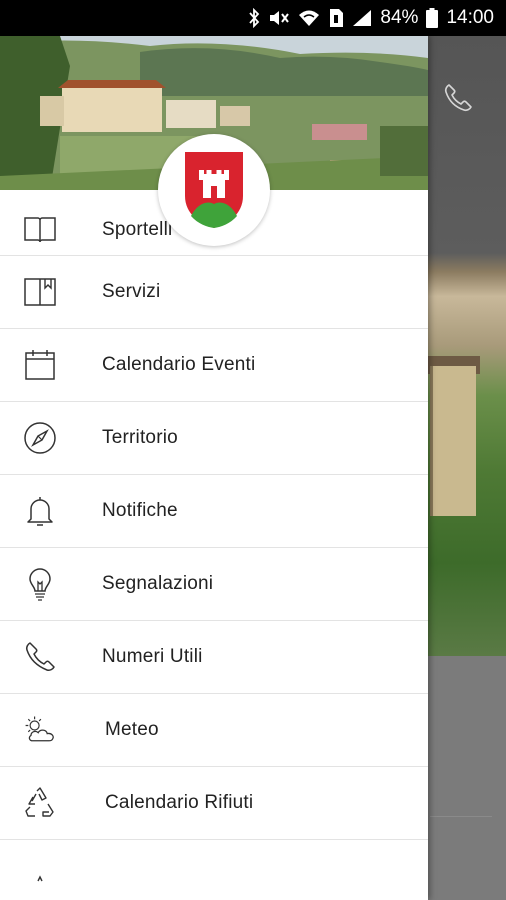 The image size is (506, 900). Describe the element at coordinates (152, 656) in the screenshot. I see `menu-item-label: Numeri Utili` at that location.